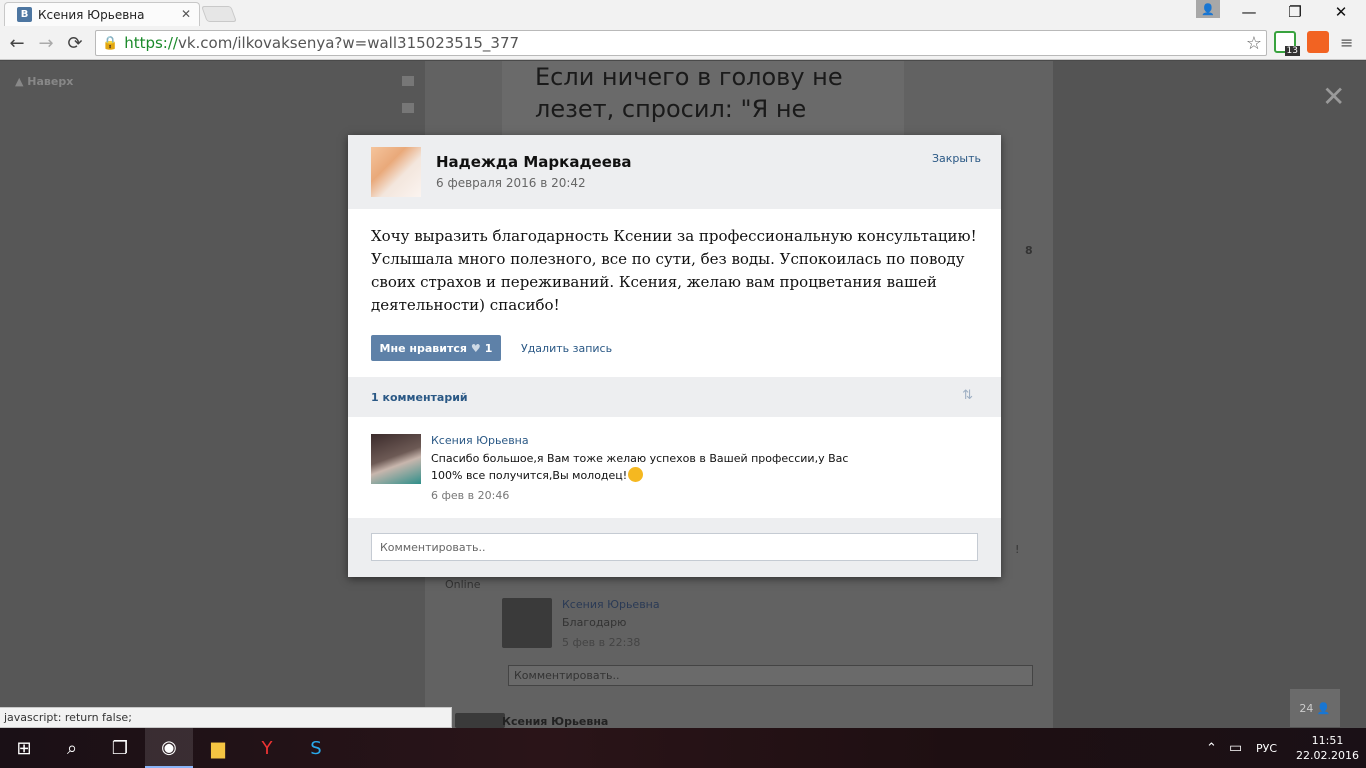 The image size is (1366, 768). Describe the element at coordinates (218, 748) in the screenshot. I see `file-explorer-icon: ▆` at that location.